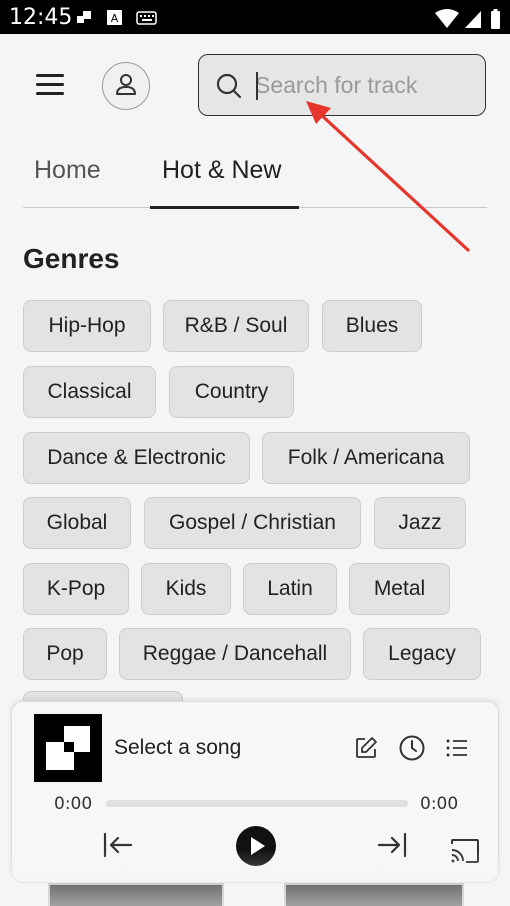 Image resolution: width=510 pixels, height=906 pixels. What do you see at coordinates (439, 804) in the screenshot?
I see `duration-time: 0:00` at bounding box center [439, 804].